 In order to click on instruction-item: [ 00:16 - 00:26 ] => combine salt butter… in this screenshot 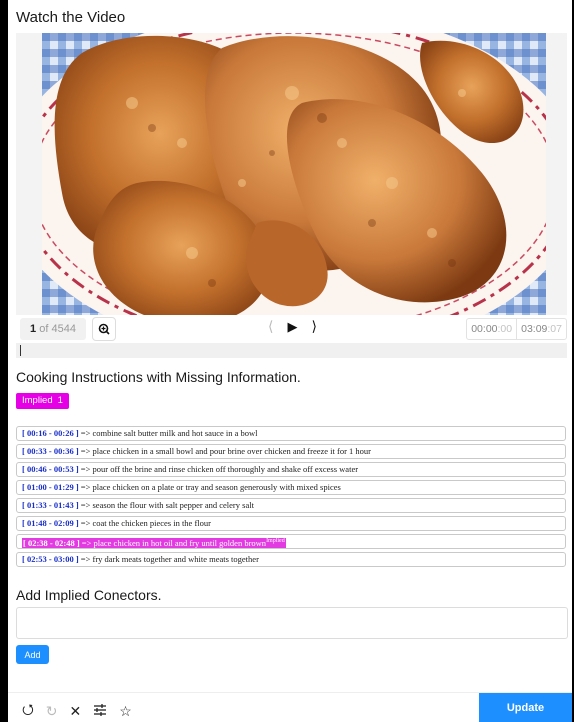, I will do `click(291, 433)`.